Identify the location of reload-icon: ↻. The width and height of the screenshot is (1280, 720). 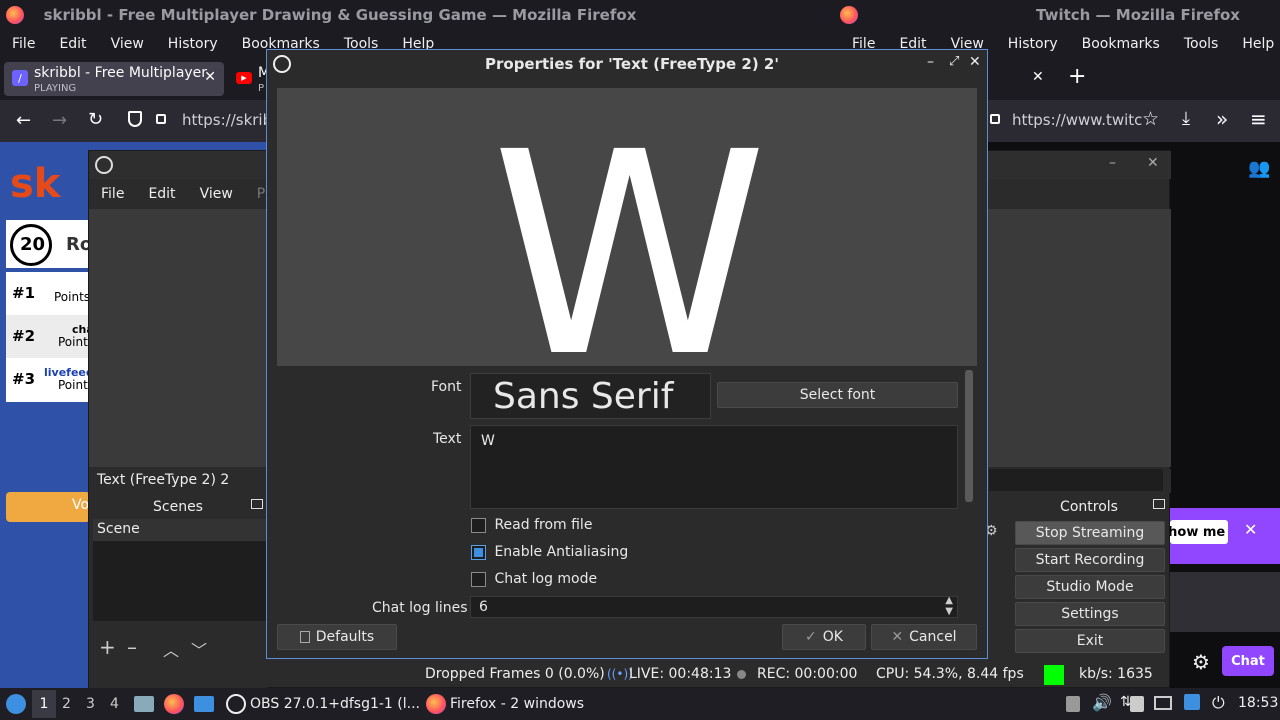
(95, 119).